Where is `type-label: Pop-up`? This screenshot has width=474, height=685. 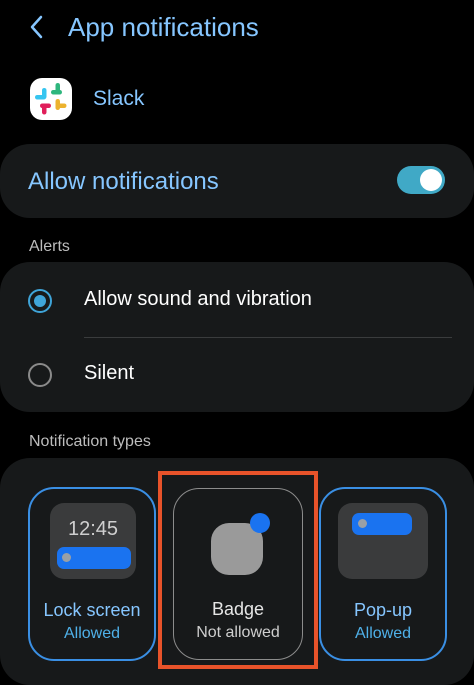
type-label: Pop-up is located at coordinates (383, 610).